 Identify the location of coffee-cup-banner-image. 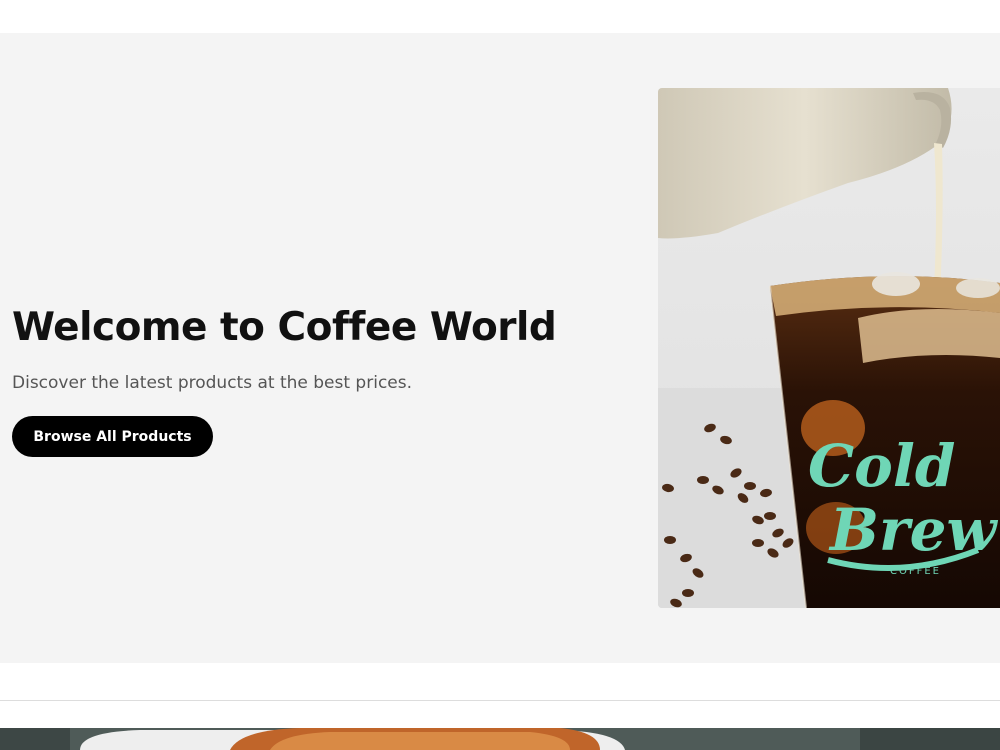
(500, 739).